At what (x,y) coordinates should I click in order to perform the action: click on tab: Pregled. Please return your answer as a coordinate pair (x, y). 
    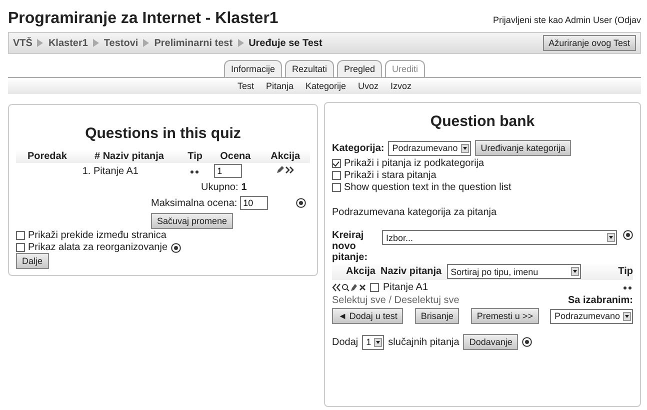
    Looking at the image, I should click on (359, 68).